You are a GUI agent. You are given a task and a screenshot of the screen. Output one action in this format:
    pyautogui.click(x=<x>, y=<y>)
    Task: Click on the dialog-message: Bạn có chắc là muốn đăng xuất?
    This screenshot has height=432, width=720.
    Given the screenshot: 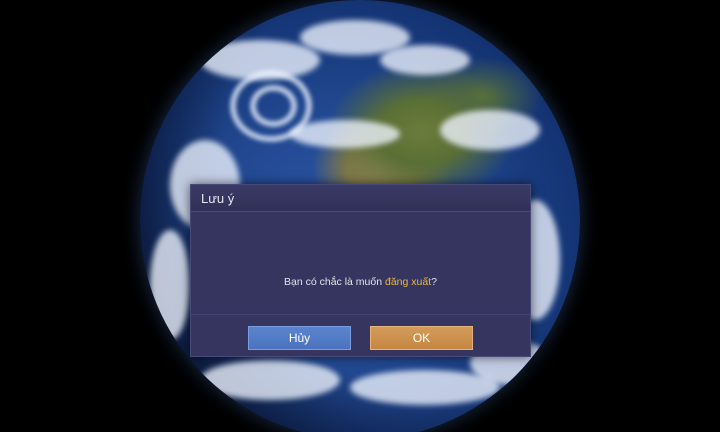 What is the action you would take?
    pyautogui.click(x=360, y=282)
    